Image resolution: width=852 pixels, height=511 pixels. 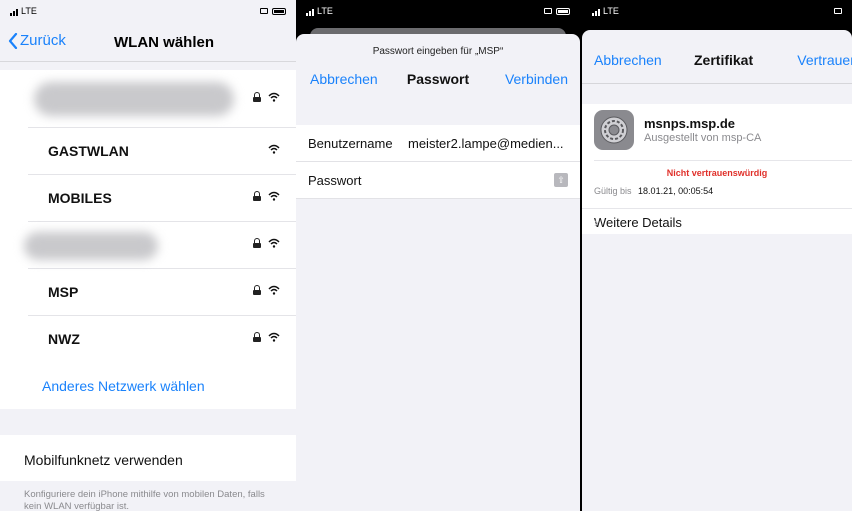 What do you see at coordinates (64, 339) in the screenshot?
I see `network-name: NWZ` at bounding box center [64, 339].